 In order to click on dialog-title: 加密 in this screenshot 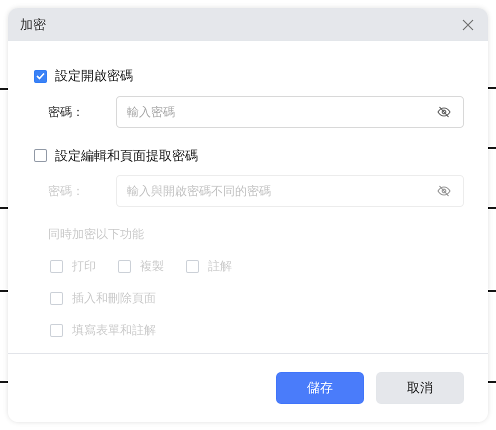, I will do `click(33, 25)`.